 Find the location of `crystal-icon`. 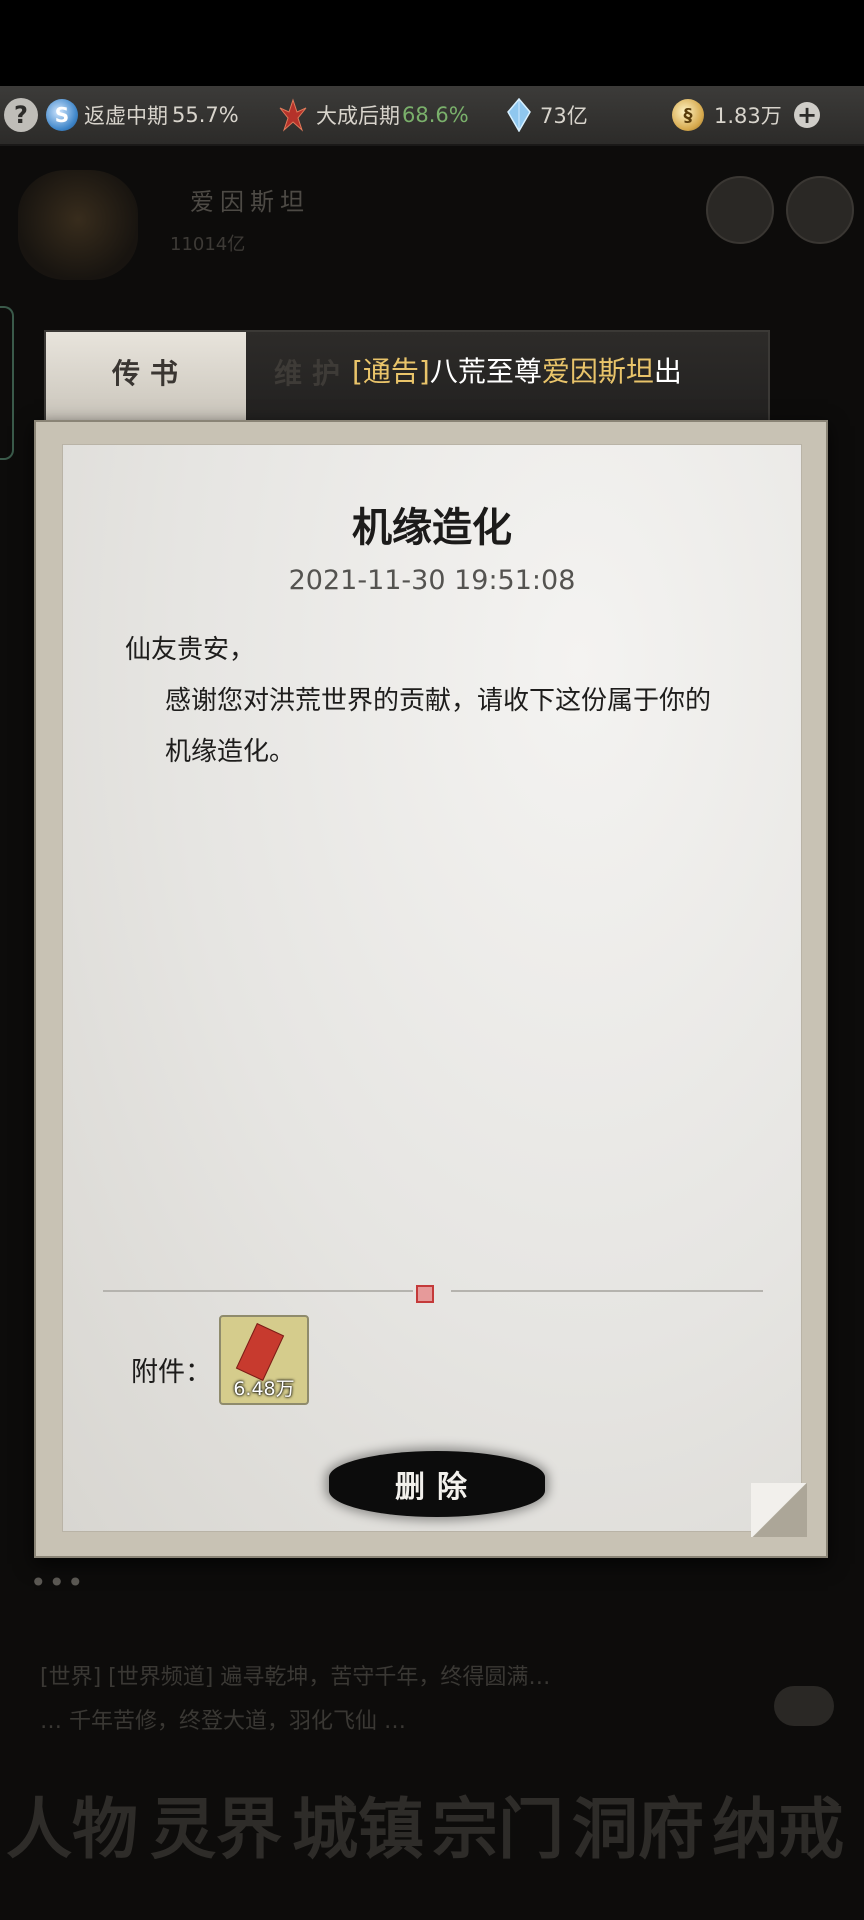

crystal-icon is located at coordinates (519, 115).